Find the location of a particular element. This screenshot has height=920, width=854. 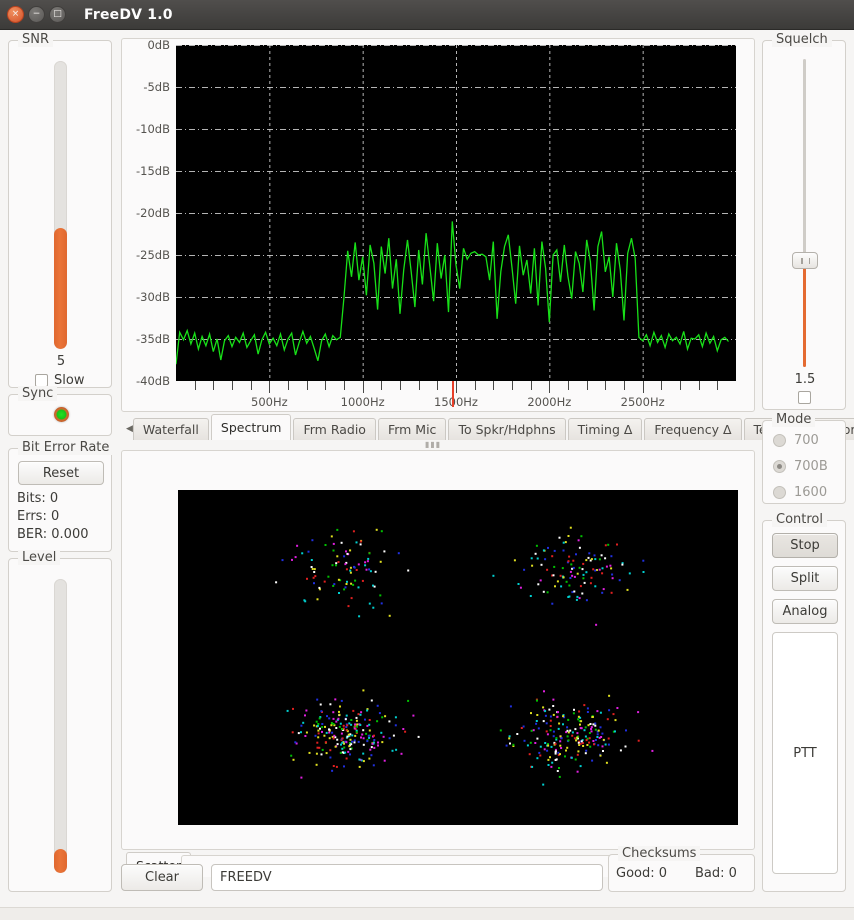

splitter-handle: ▮▮▮ is located at coordinates (433, 444).